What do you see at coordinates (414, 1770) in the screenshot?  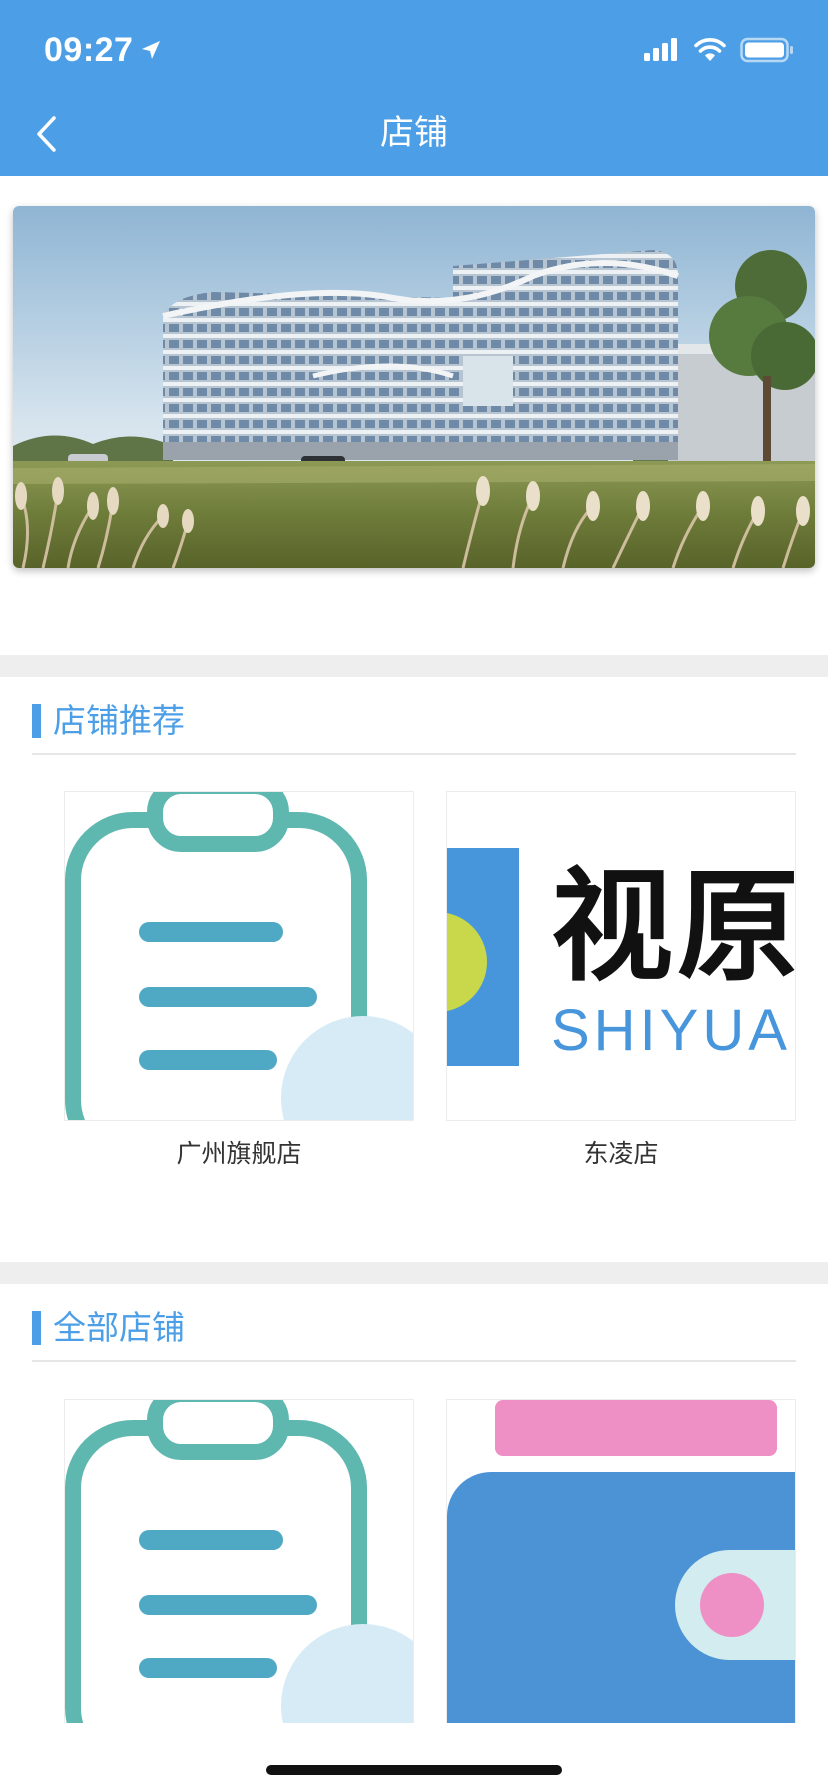 I see `home-indicator` at bounding box center [414, 1770].